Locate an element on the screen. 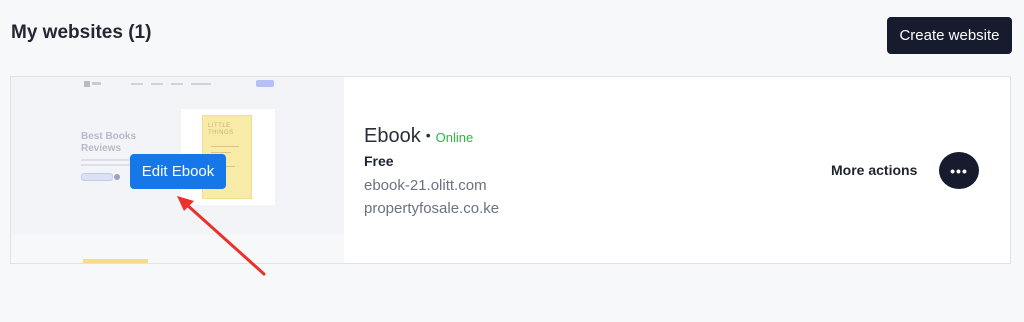 Image resolution: width=1024 pixels, height=322 pixels. more-actions-button: ••• is located at coordinates (959, 170).